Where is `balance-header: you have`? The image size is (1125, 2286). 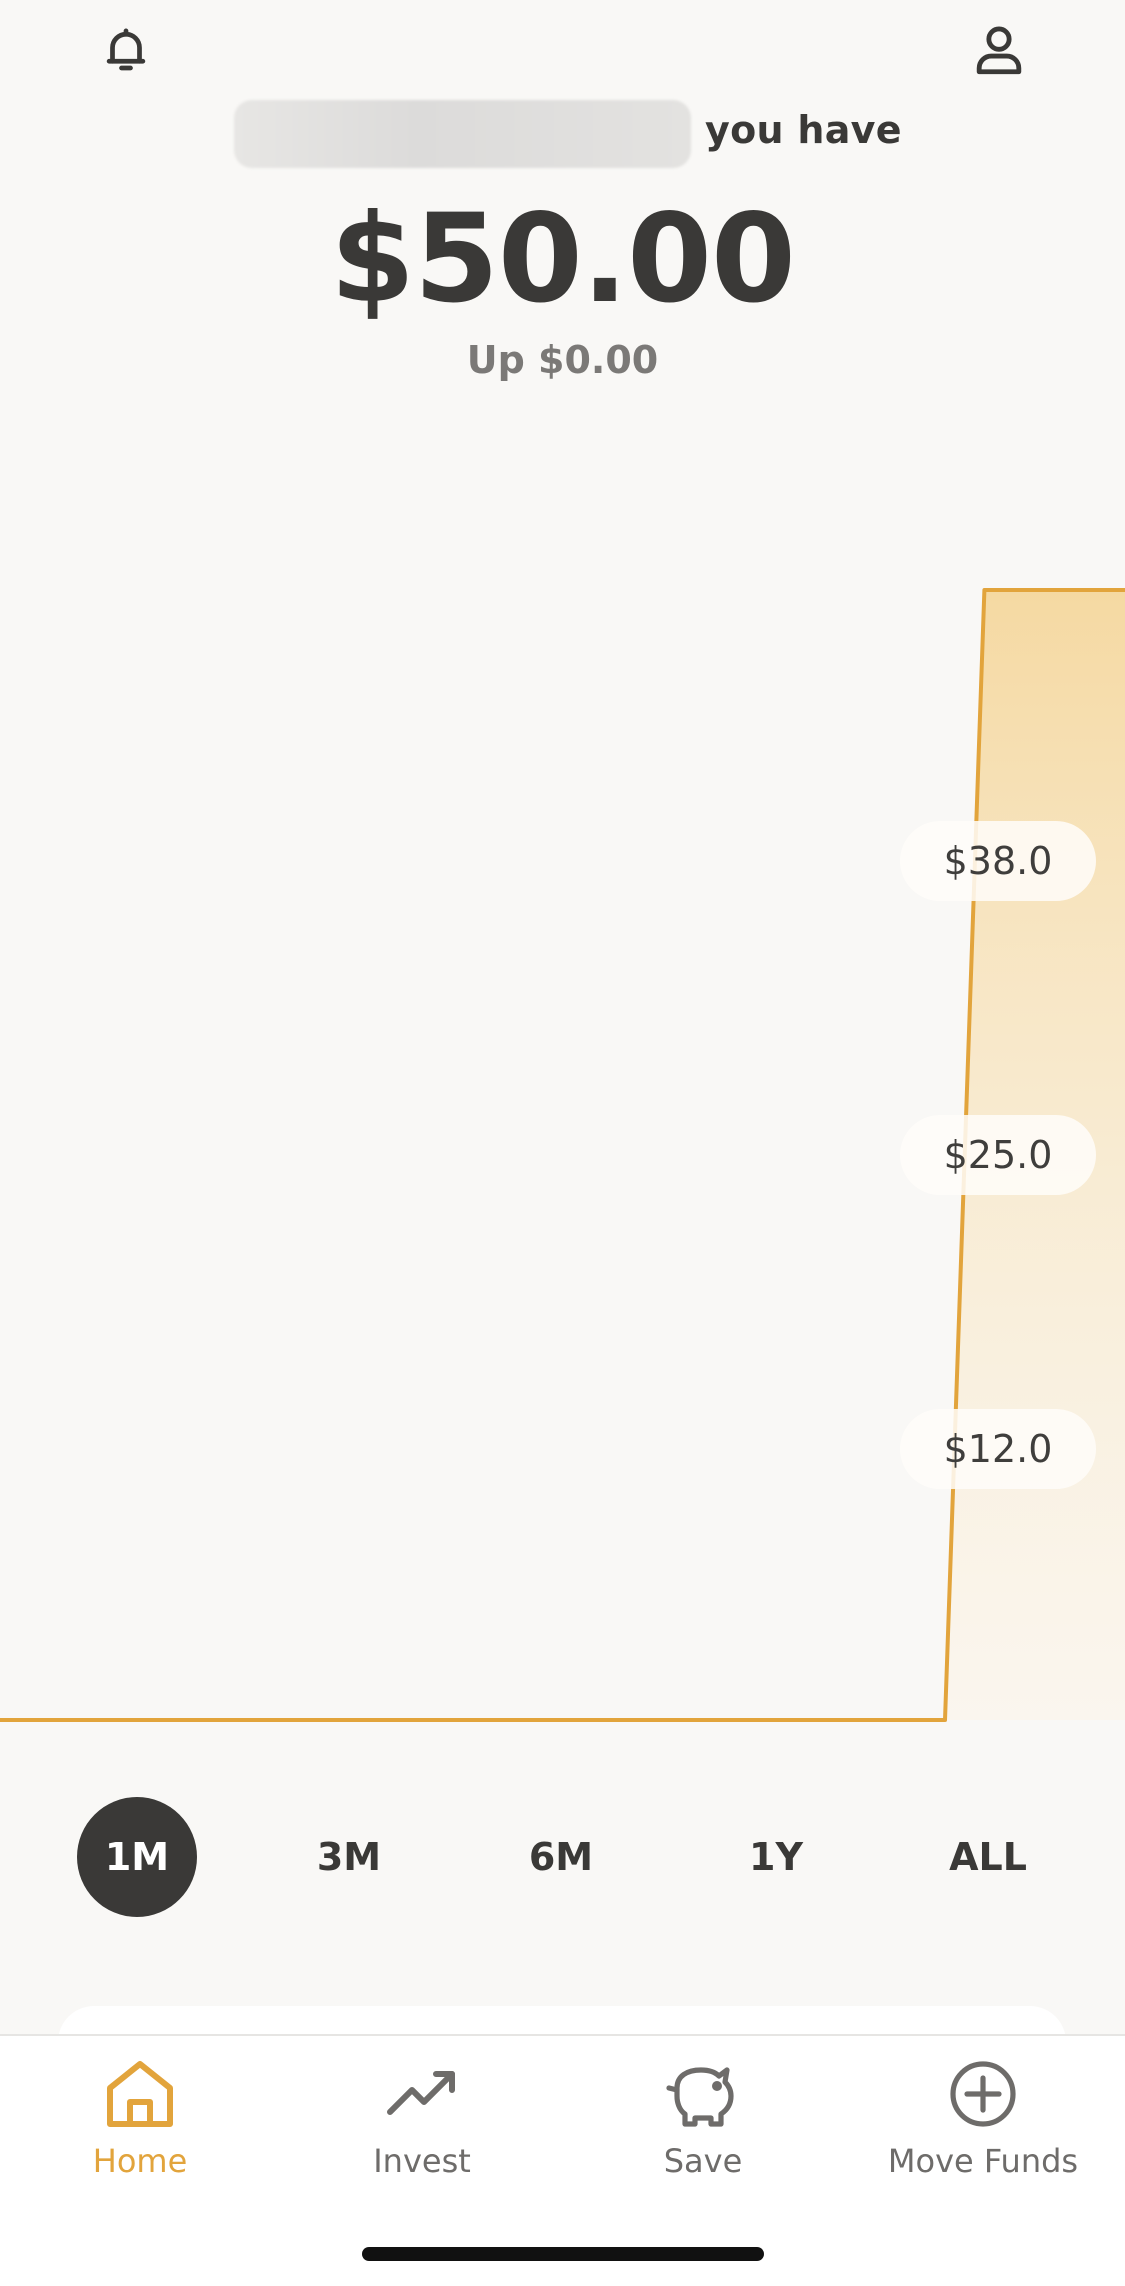
balance-header: you have is located at coordinates (562, 135).